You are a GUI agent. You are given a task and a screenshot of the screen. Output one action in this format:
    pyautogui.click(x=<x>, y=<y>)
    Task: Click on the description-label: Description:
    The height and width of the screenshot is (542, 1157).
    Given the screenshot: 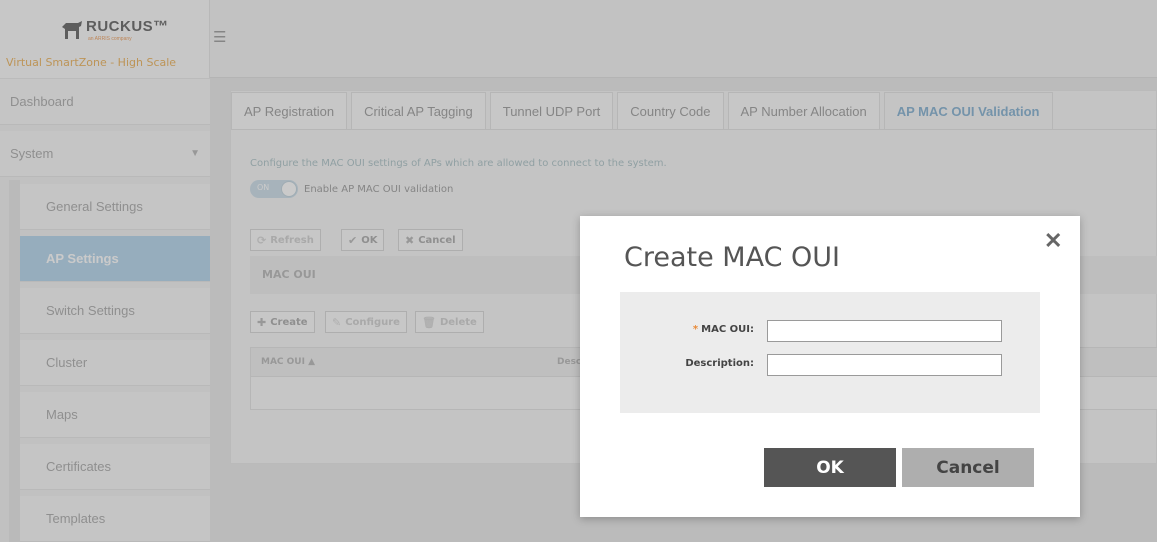 What is the action you would take?
    pyautogui.click(x=719, y=363)
    